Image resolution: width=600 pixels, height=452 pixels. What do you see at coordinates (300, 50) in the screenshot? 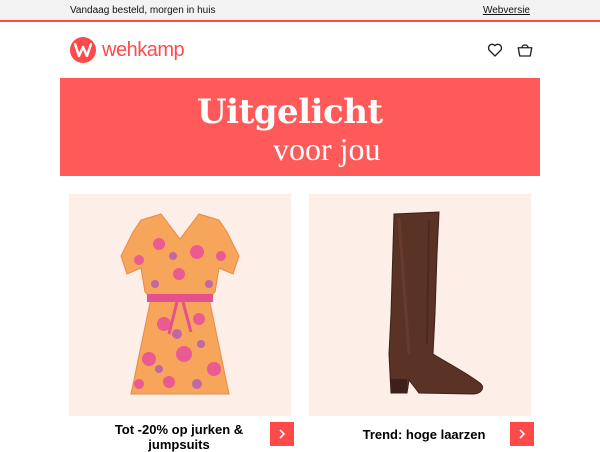
I see `header: wehkamp` at bounding box center [300, 50].